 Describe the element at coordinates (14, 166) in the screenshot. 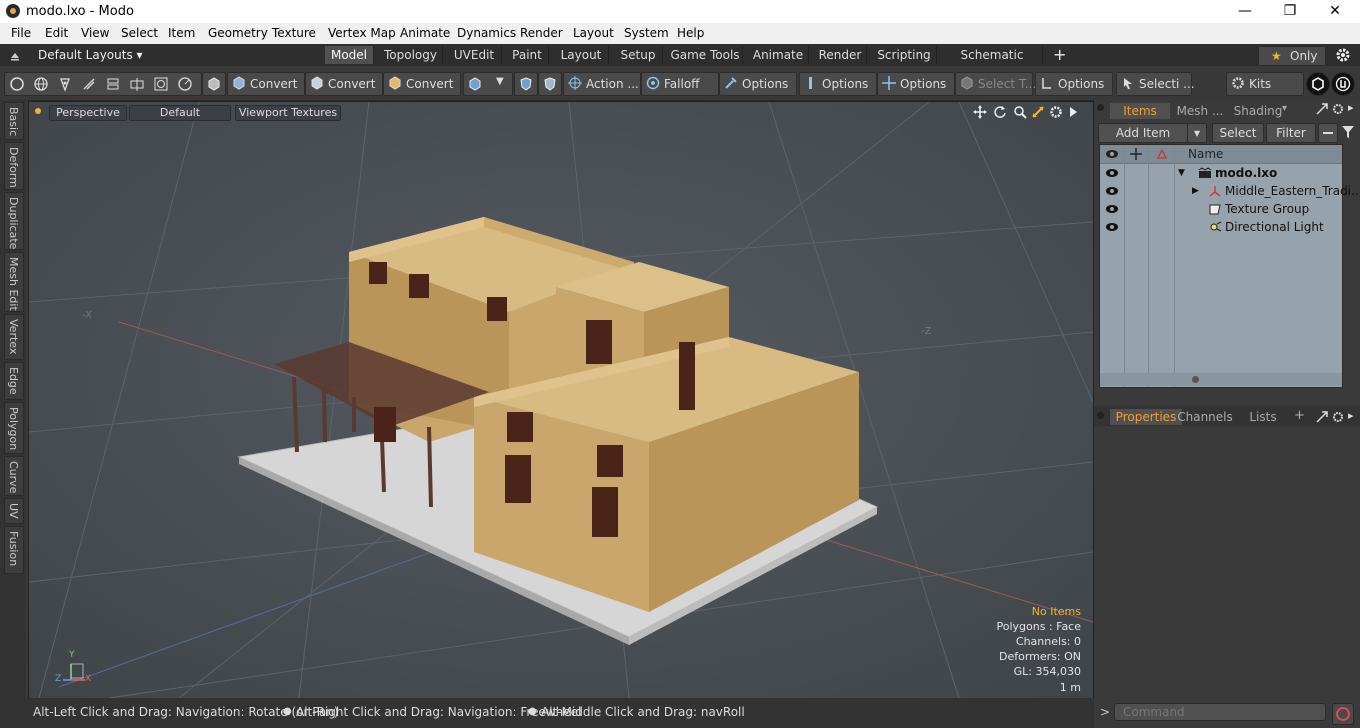

I see `tab-deform: Deform` at that location.